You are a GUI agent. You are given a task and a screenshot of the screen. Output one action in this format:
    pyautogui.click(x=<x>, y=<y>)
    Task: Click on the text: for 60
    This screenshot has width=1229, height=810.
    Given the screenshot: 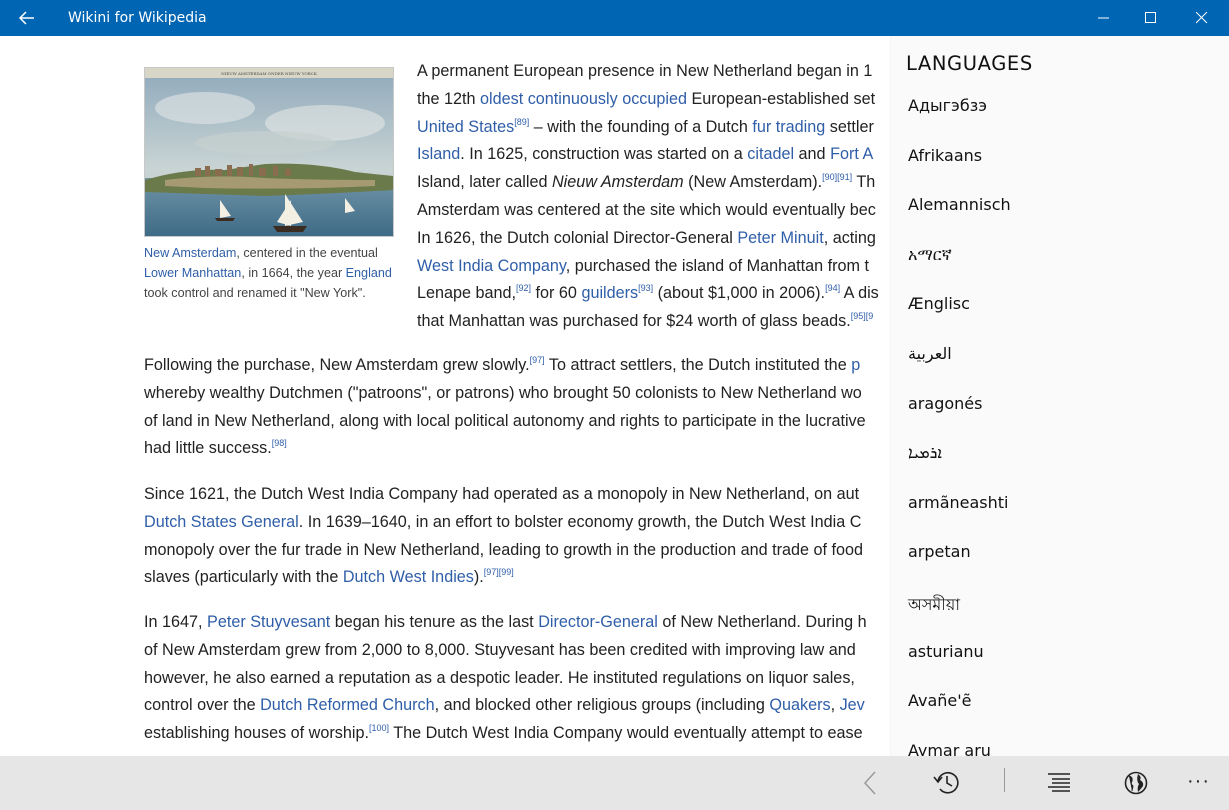 What is the action you would take?
    pyautogui.click(x=556, y=293)
    